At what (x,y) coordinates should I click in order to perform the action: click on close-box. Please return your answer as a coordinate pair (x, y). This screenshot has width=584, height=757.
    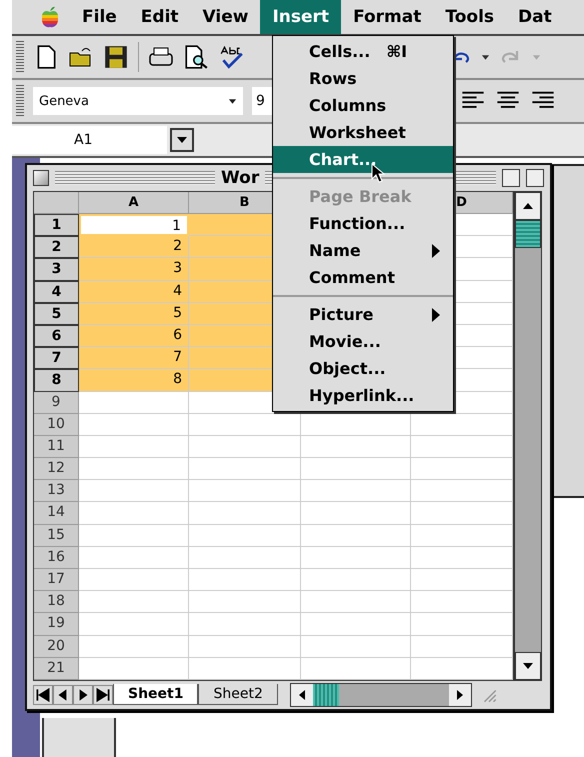
    Looking at the image, I should click on (41, 178).